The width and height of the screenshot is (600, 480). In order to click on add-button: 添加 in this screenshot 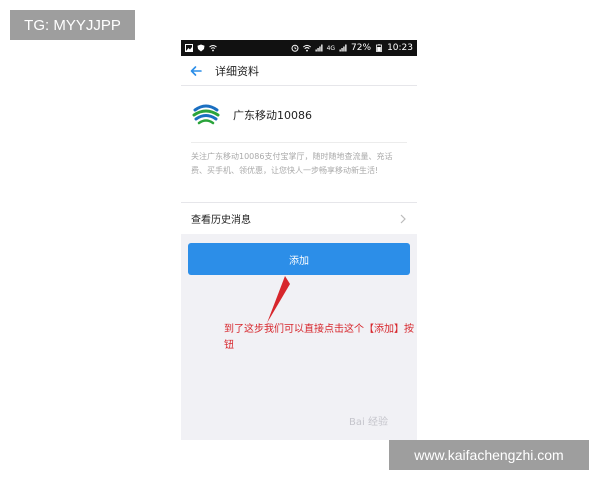, I will do `click(299, 259)`.